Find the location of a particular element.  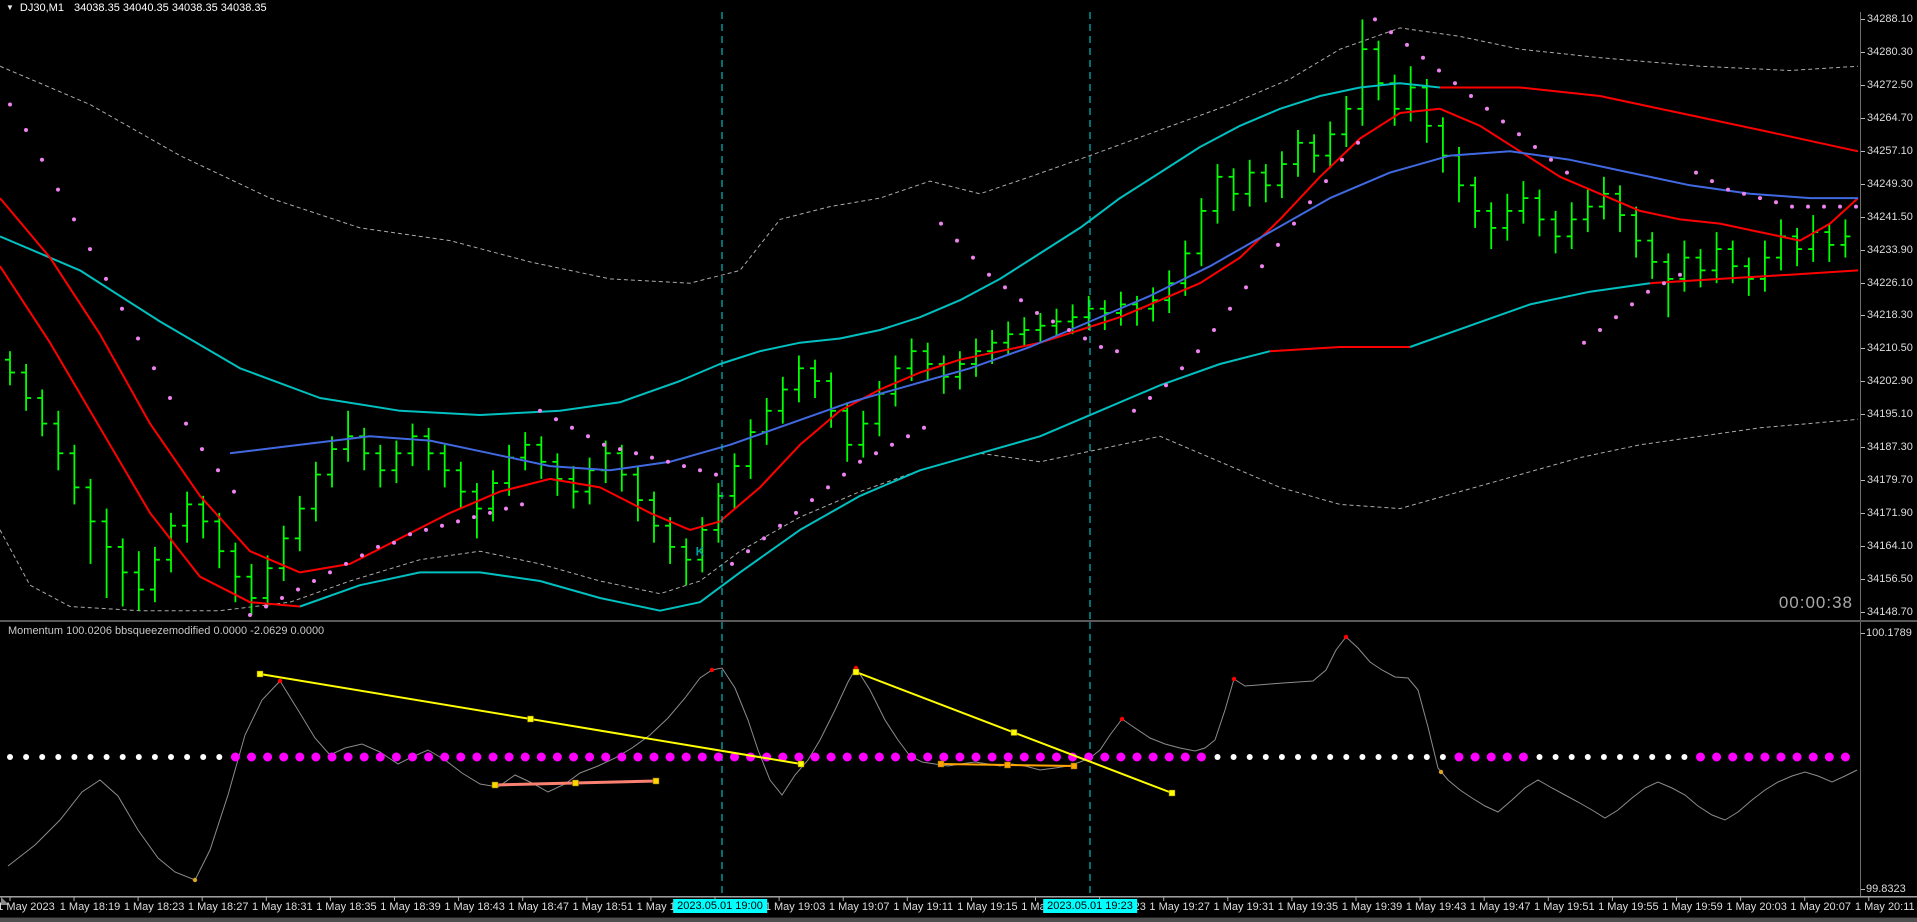

time-axis-label: 1 May 19:27 is located at coordinates (1179, 907).